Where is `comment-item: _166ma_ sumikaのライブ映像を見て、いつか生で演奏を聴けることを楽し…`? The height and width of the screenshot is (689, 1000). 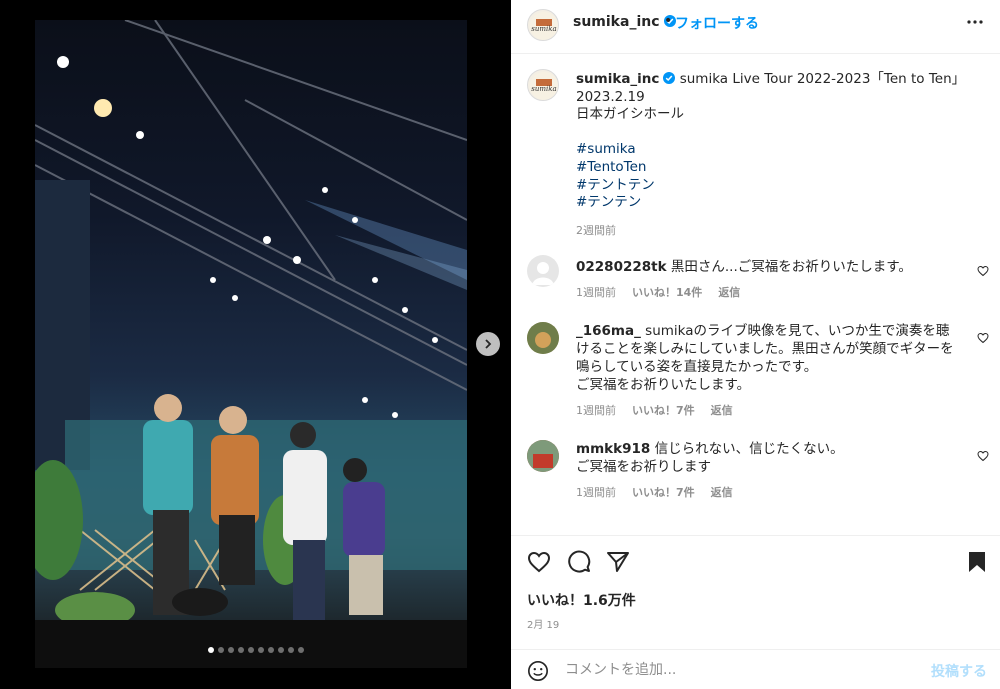 comment-item: _166ma_ sumikaのライブ映像を見て、いつか生で演奏を聴けることを楽し… is located at coordinates (755, 377).